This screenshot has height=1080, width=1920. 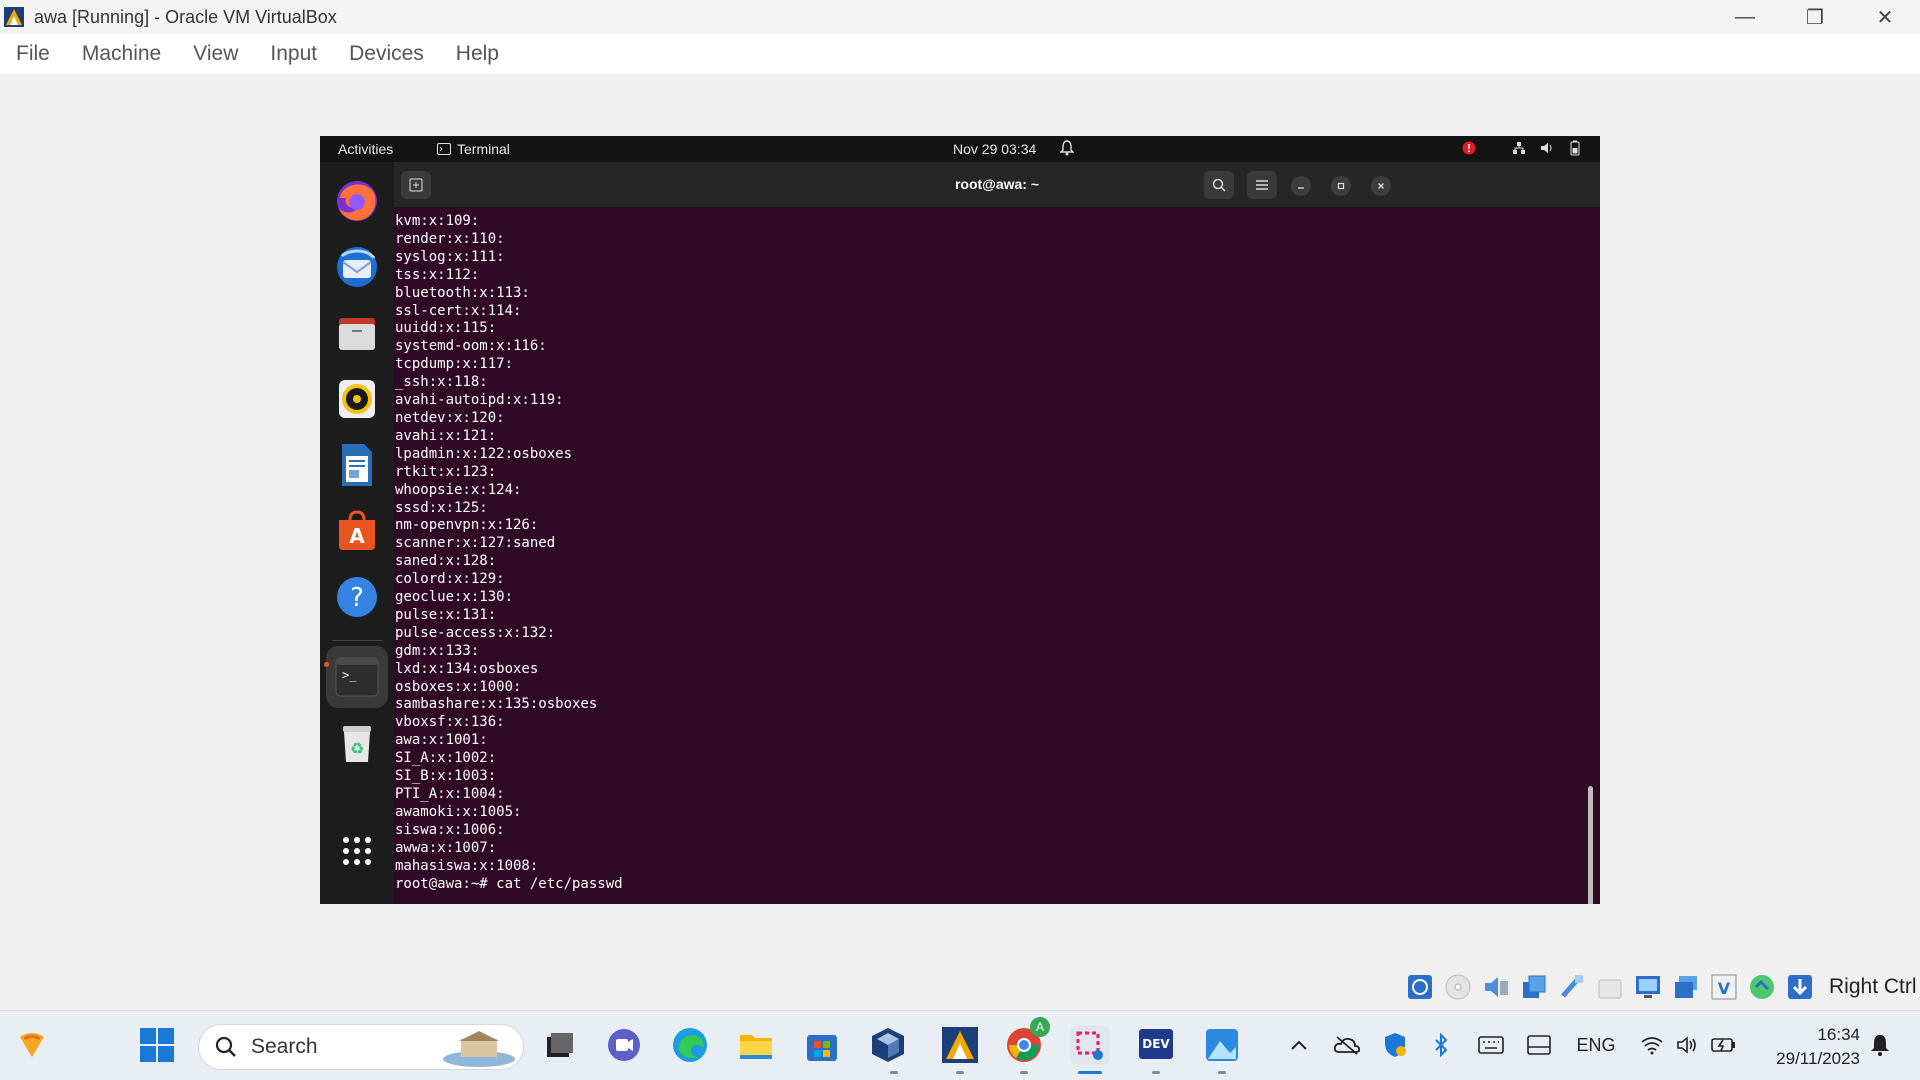 I want to click on terminal-headerbar: root@awa: ~, so click(x=997, y=185).